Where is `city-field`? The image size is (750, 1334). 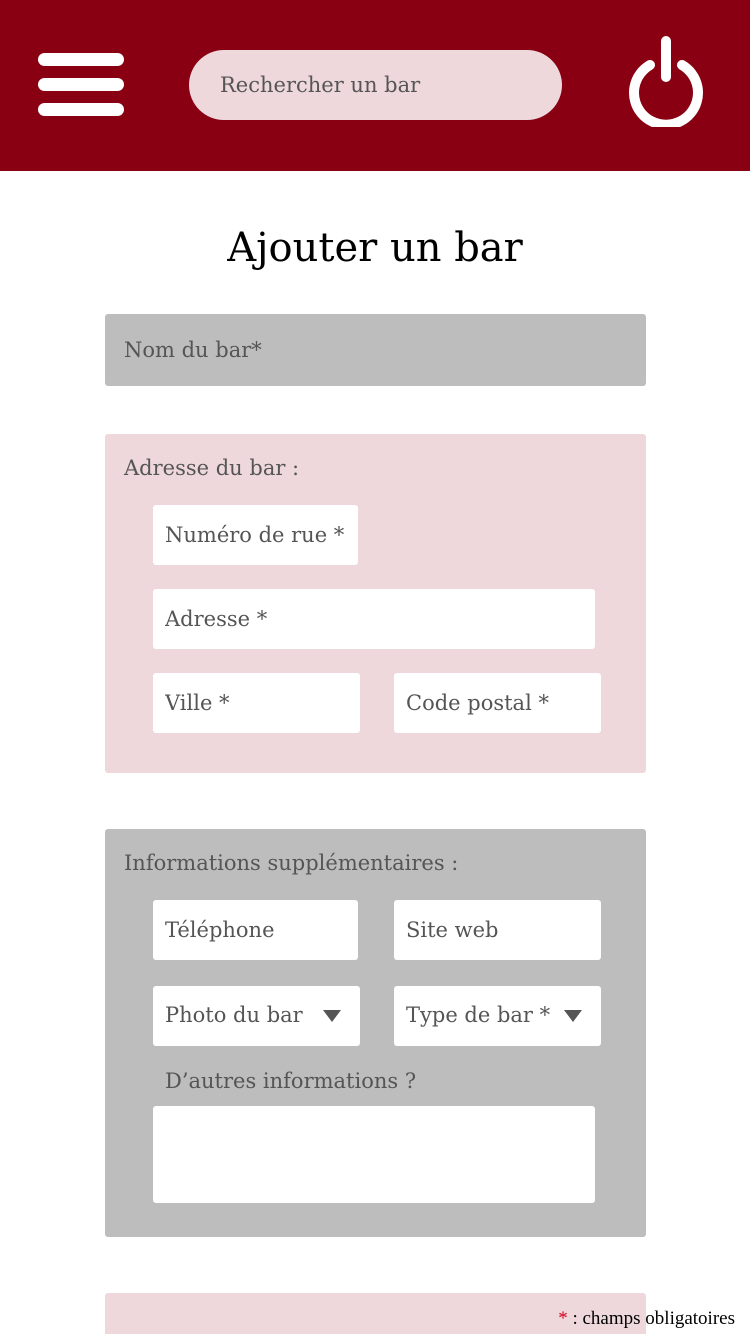 city-field is located at coordinates (256, 703).